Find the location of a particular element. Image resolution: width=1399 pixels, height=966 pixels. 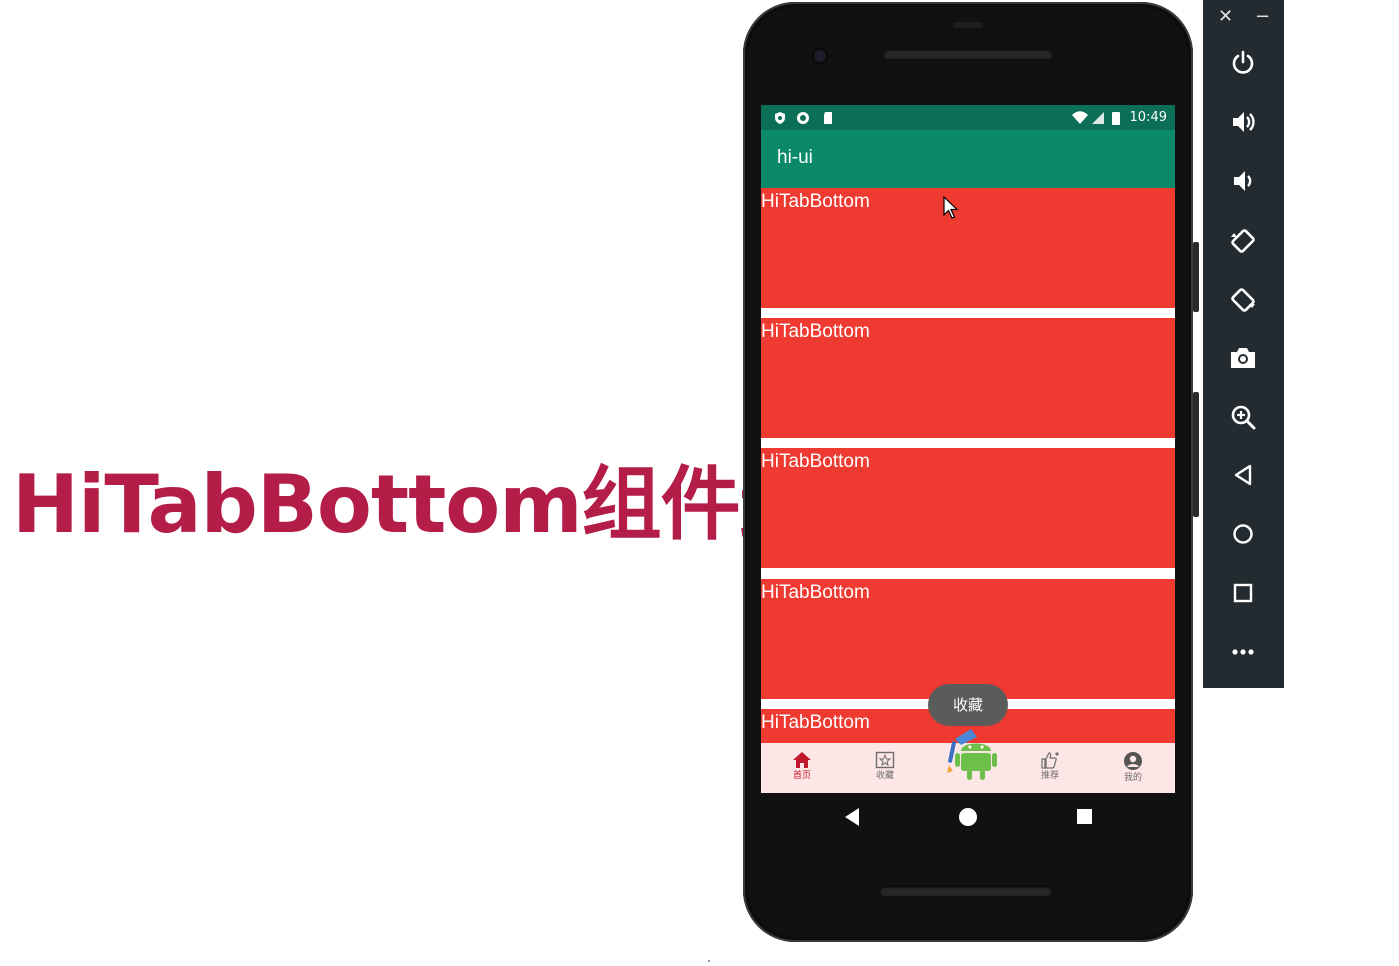

overview-button is located at coordinates (1243, 593).